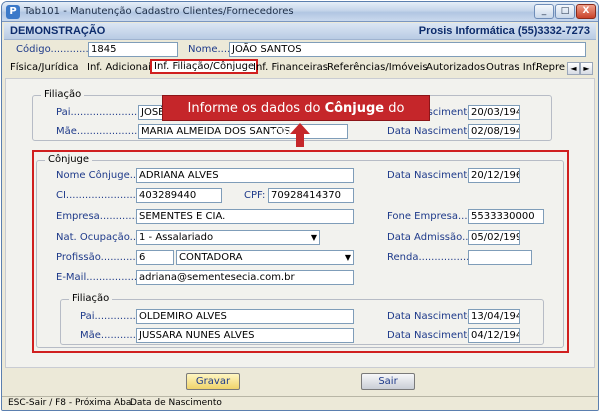 The height and width of the screenshot is (412, 600). I want to click on admissao-field: 05/02/1995, so click(494, 237).